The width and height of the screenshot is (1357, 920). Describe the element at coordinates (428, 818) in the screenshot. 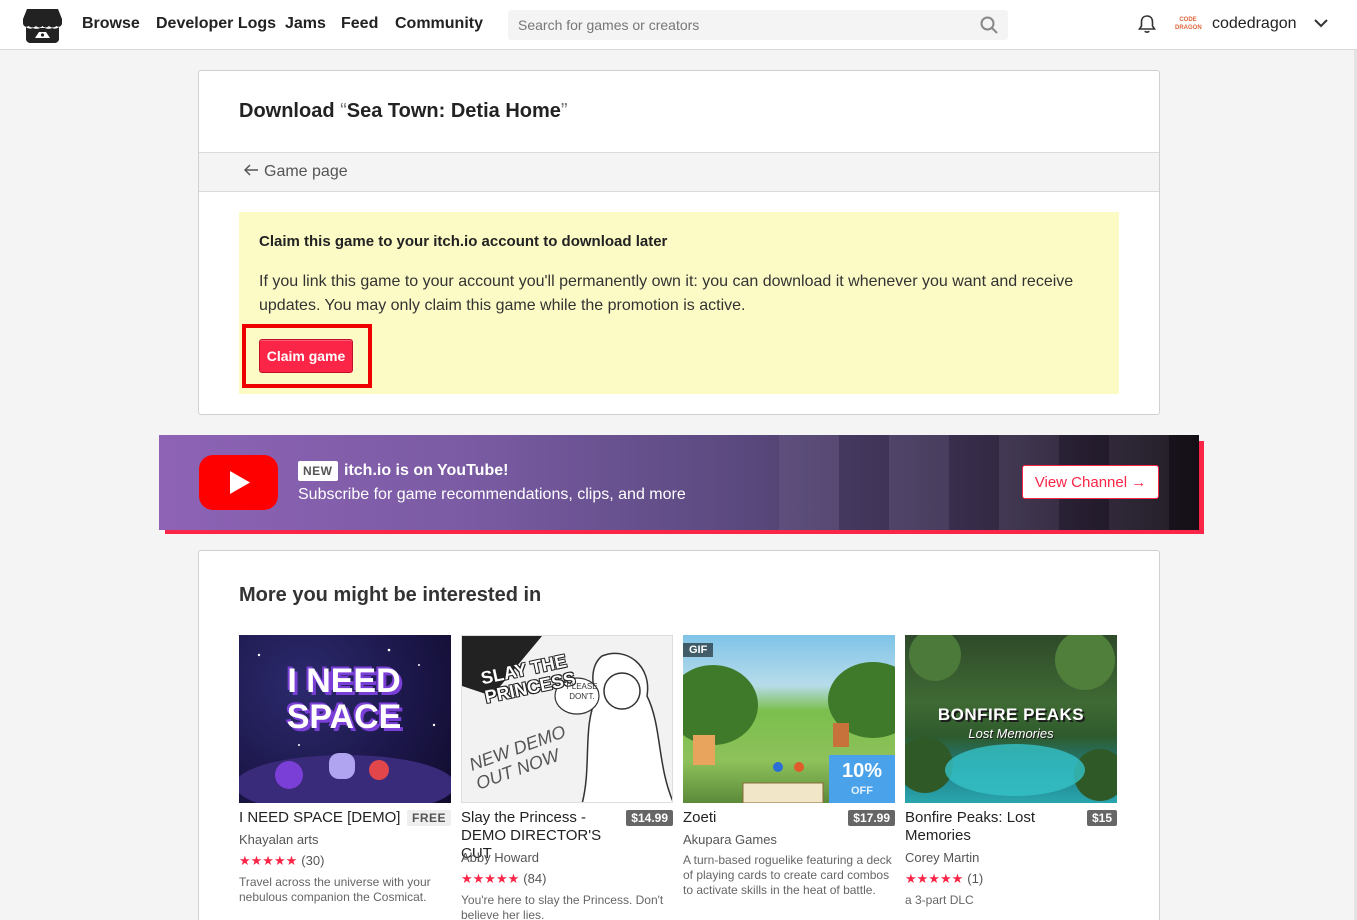

I see `price-badge: FREE` at that location.